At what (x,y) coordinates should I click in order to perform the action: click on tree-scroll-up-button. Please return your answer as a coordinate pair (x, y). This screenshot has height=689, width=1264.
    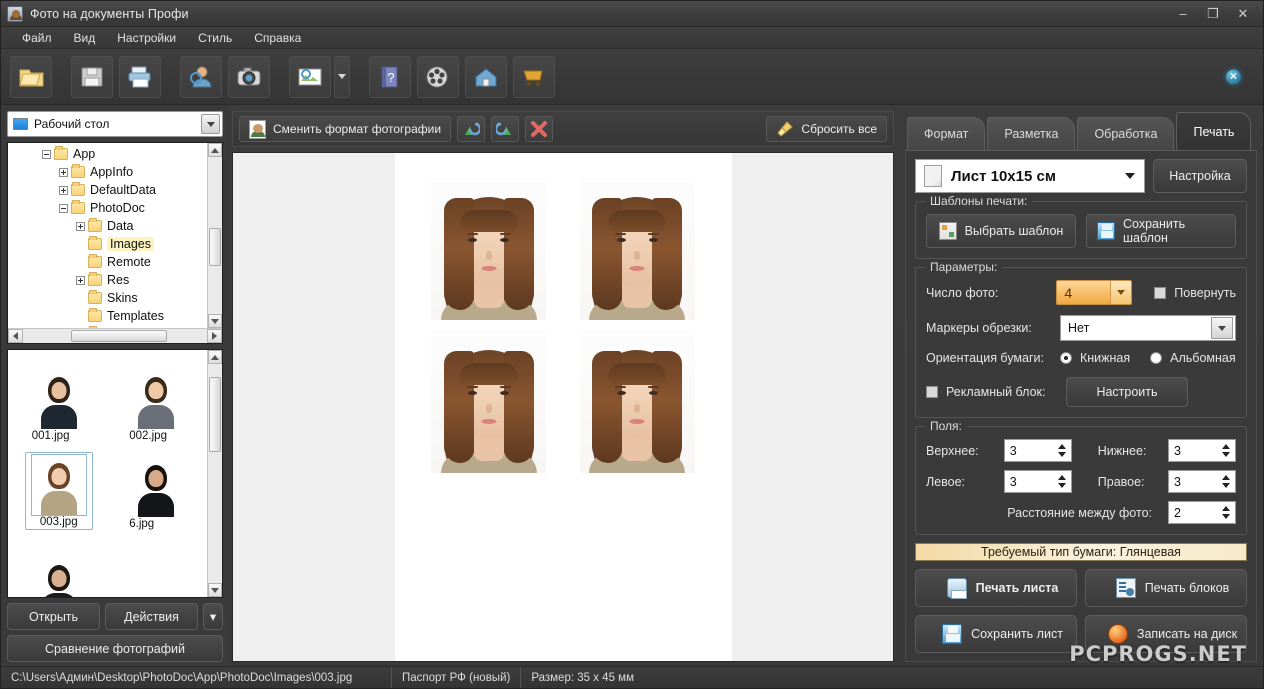
    Looking at the image, I should click on (215, 150).